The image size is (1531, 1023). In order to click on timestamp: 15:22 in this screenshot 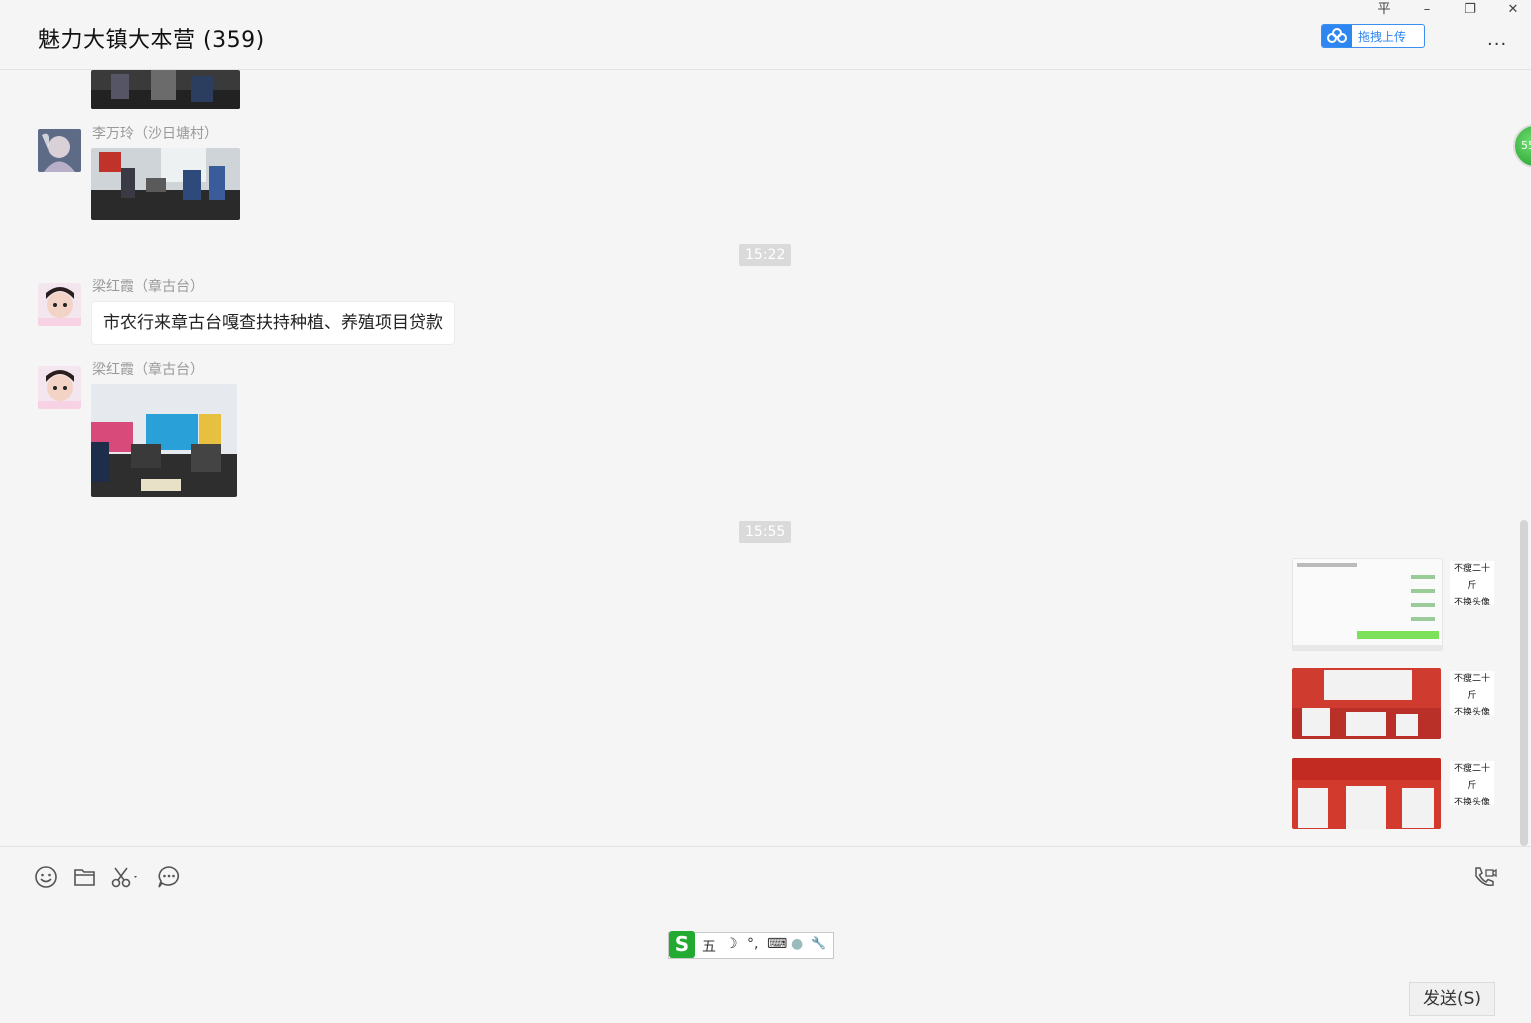, I will do `click(765, 255)`.